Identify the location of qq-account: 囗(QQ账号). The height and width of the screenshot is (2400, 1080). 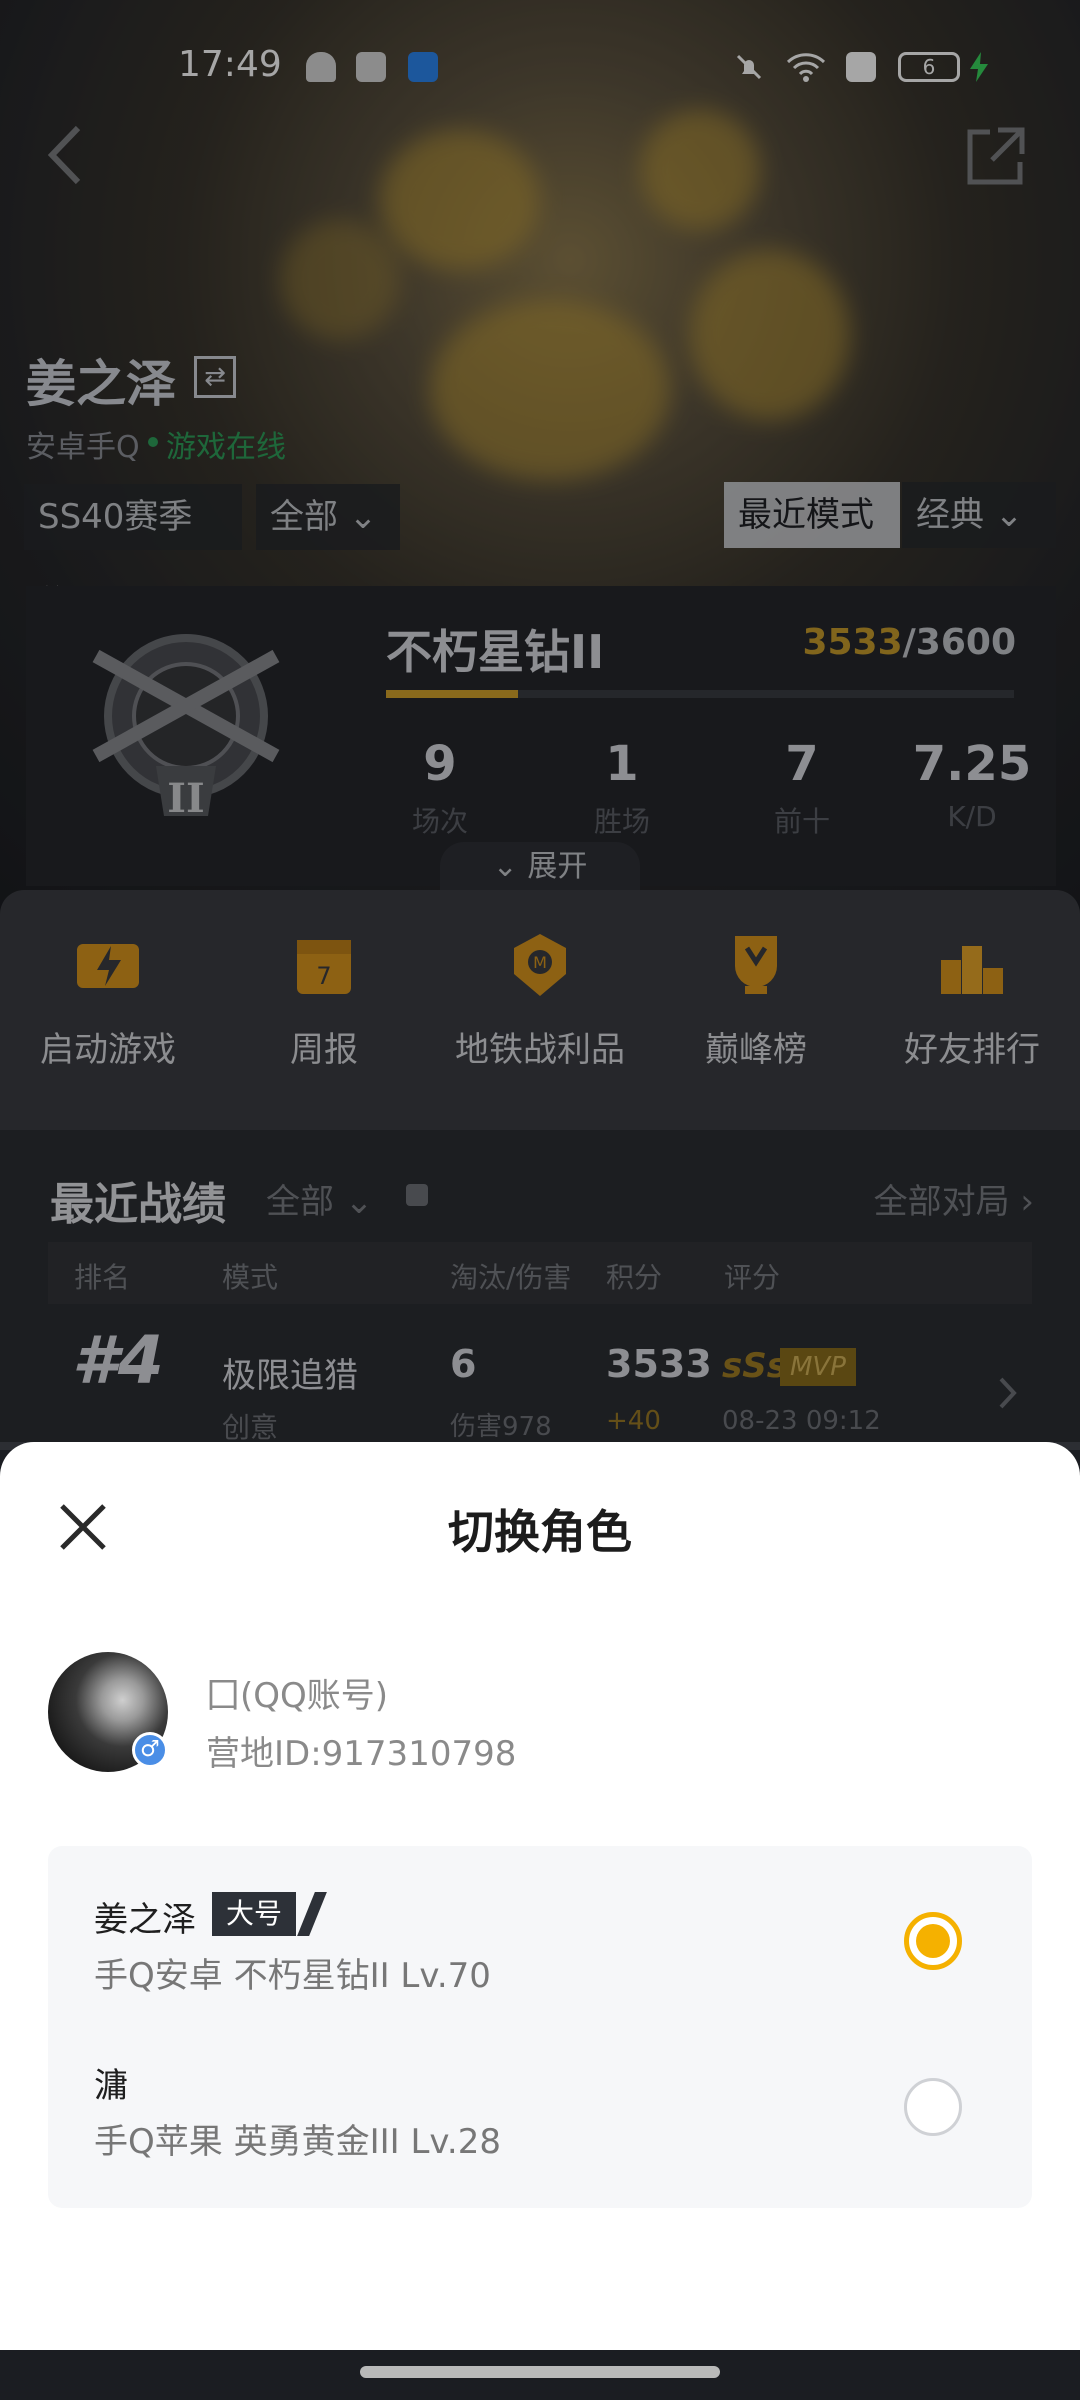
(297, 1696).